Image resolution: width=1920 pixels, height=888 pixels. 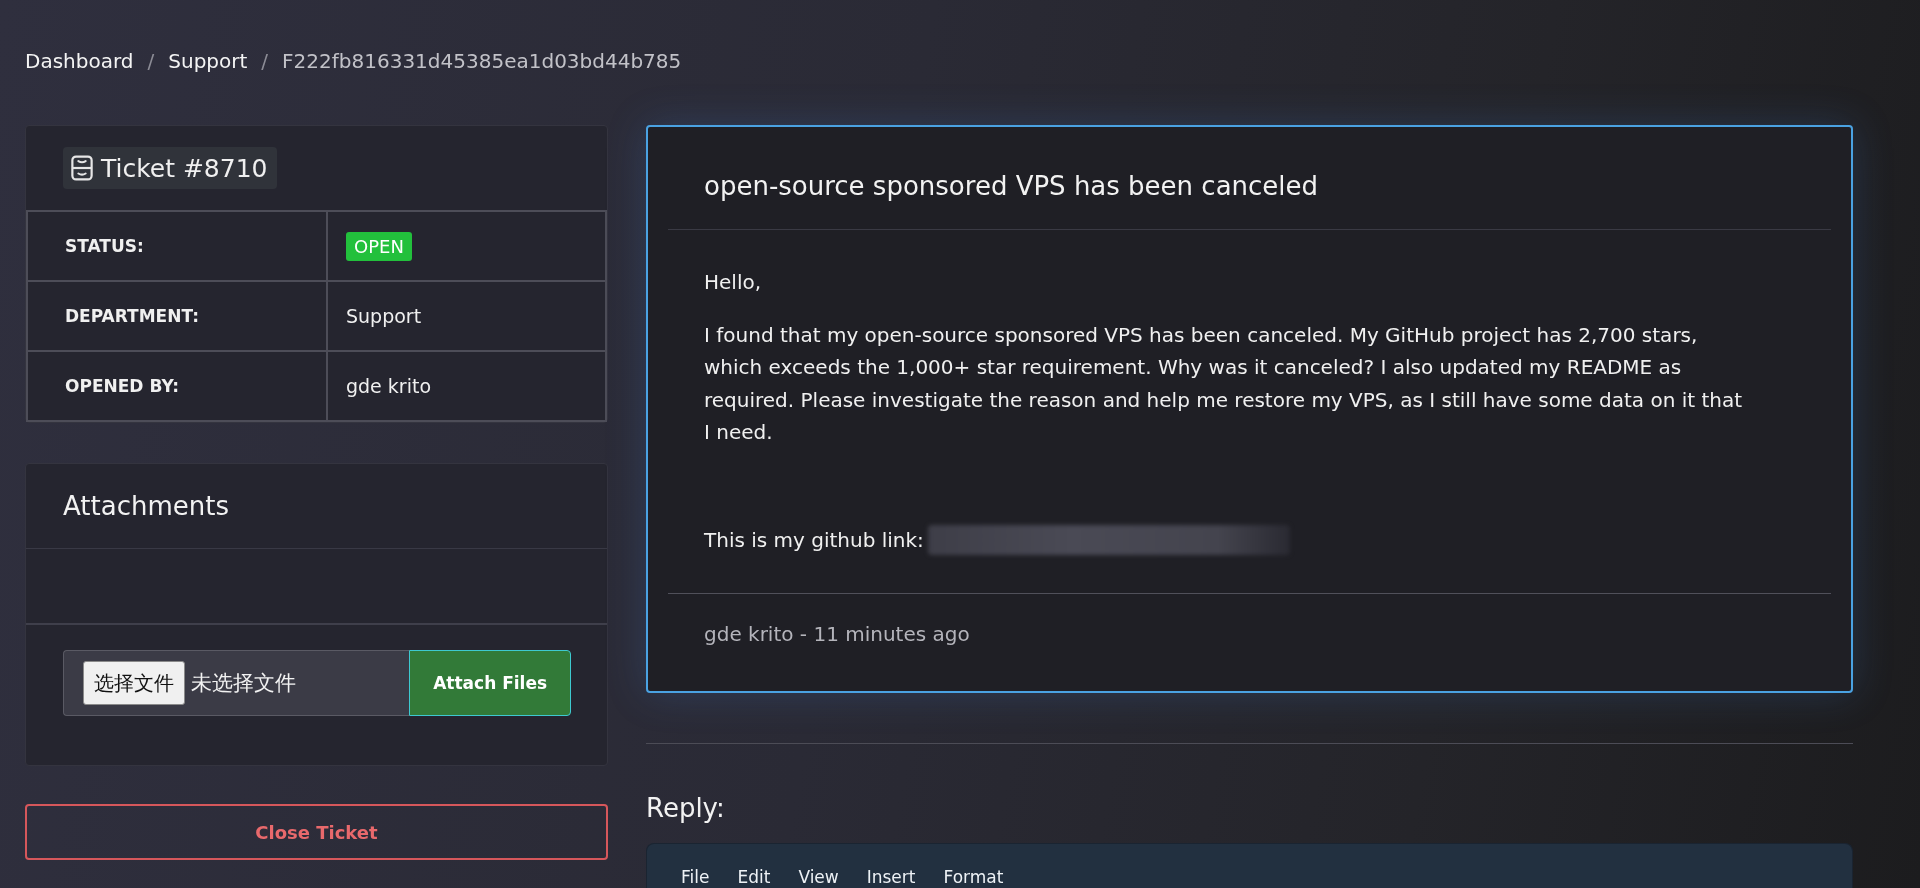 What do you see at coordinates (379, 246) in the screenshot?
I see `status-badge: OPEN` at bounding box center [379, 246].